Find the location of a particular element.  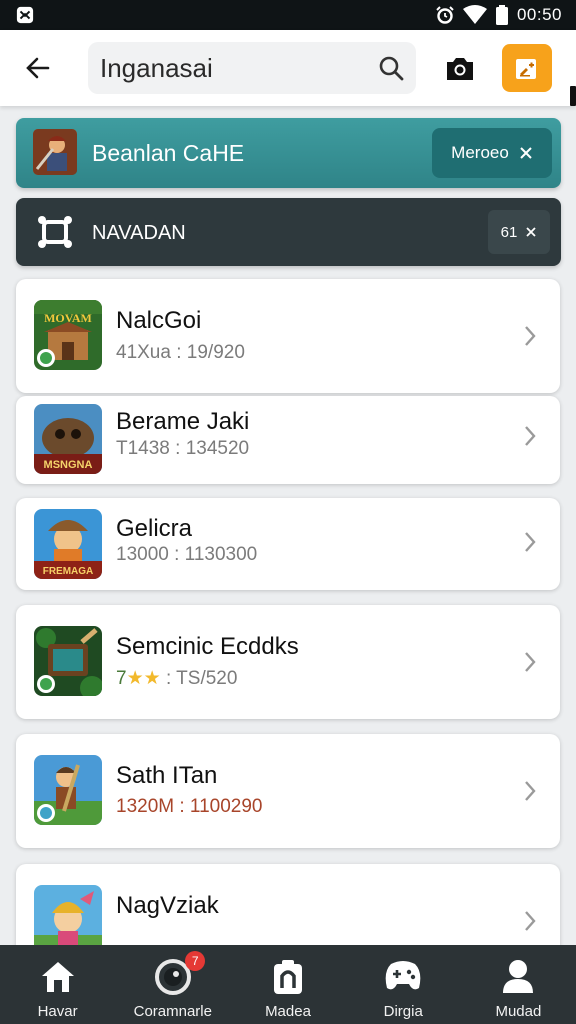

nav-item-profile: Mudad is located at coordinates (518, 984).